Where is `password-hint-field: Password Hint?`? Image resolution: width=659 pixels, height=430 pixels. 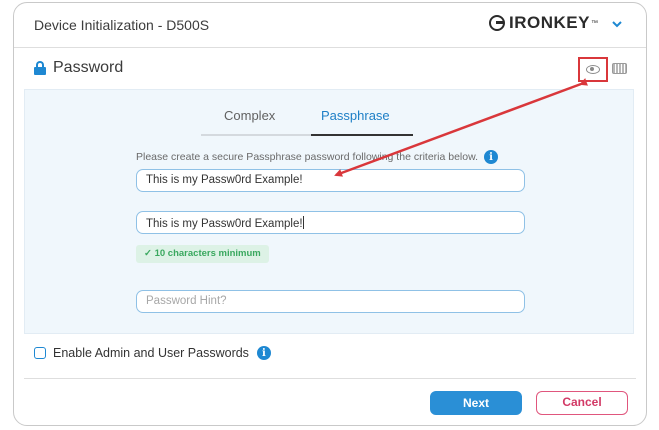 password-hint-field: Password Hint? is located at coordinates (330, 301).